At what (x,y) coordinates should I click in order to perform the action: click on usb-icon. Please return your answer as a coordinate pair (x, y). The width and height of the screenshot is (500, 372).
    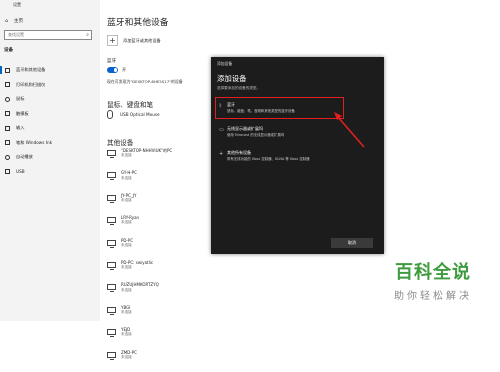
    Looking at the image, I should click on (7, 172).